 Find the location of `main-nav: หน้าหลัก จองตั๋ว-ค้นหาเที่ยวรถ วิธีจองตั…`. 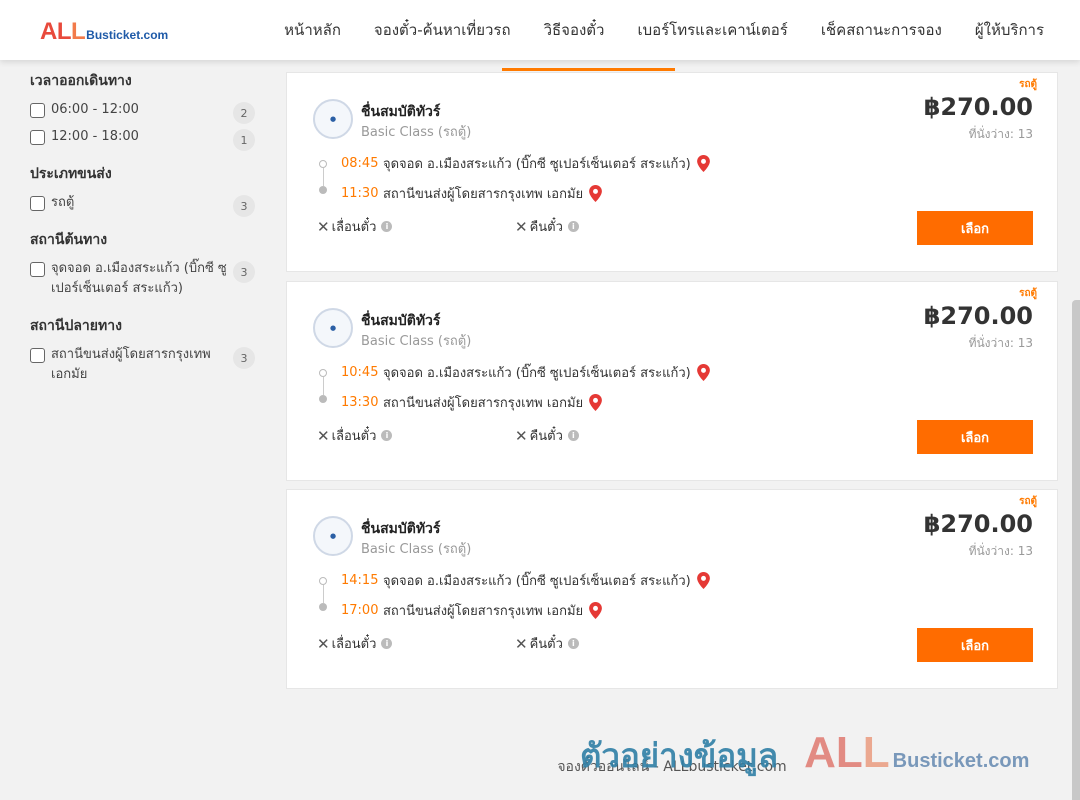

main-nav: หน้าหลัก จองตั๋ว-ค้นหาเที่ยวรถ วิธีจองตั… is located at coordinates (647, 30).